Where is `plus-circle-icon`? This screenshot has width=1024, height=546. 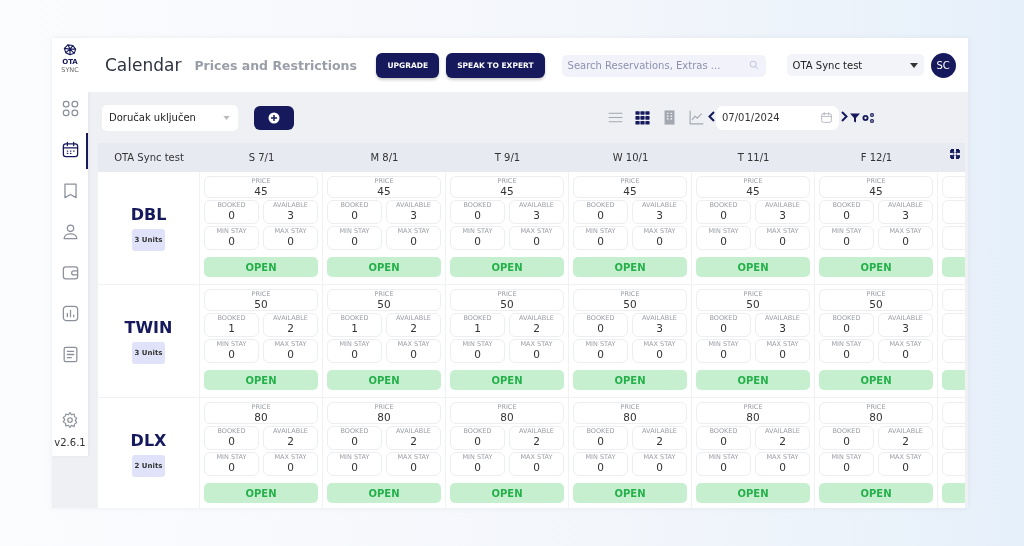 plus-circle-icon is located at coordinates (274, 117).